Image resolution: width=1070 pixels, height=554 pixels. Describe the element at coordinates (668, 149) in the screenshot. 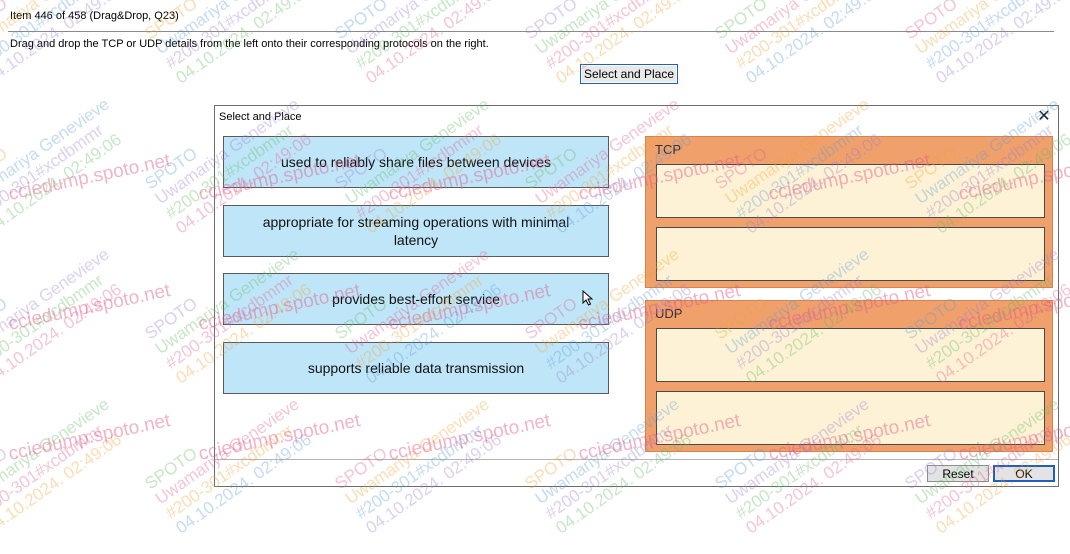

I see `tcp-label: TCP` at that location.